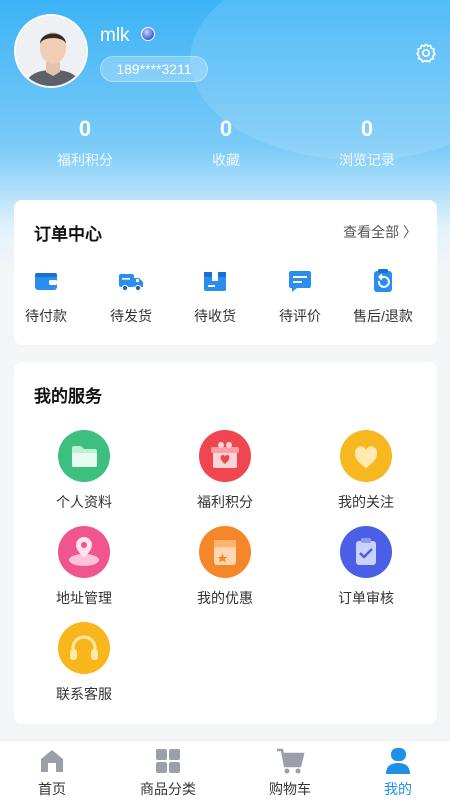 The width and height of the screenshot is (450, 800). Describe the element at coordinates (46, 281) in the screenshot. I see `wallet-icon` at that location.